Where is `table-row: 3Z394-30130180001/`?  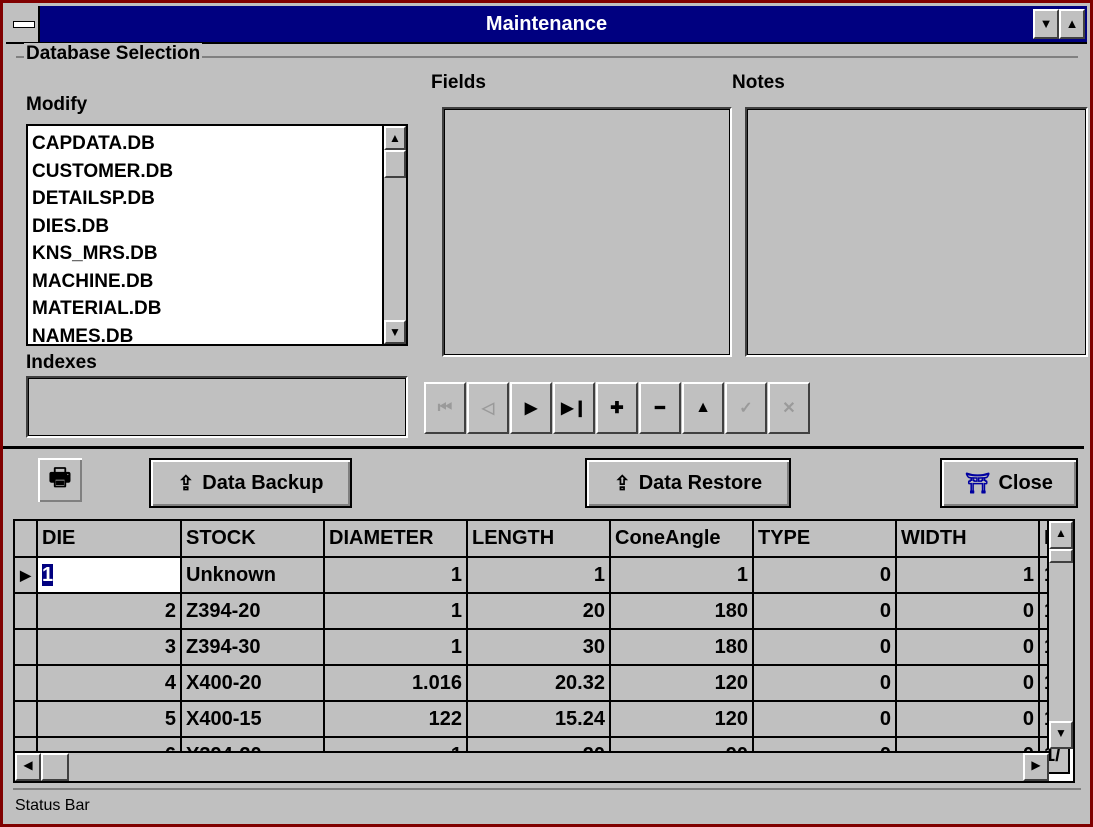 table-row: 3Z394-30130180001/ is located at coordinates (542, 647).